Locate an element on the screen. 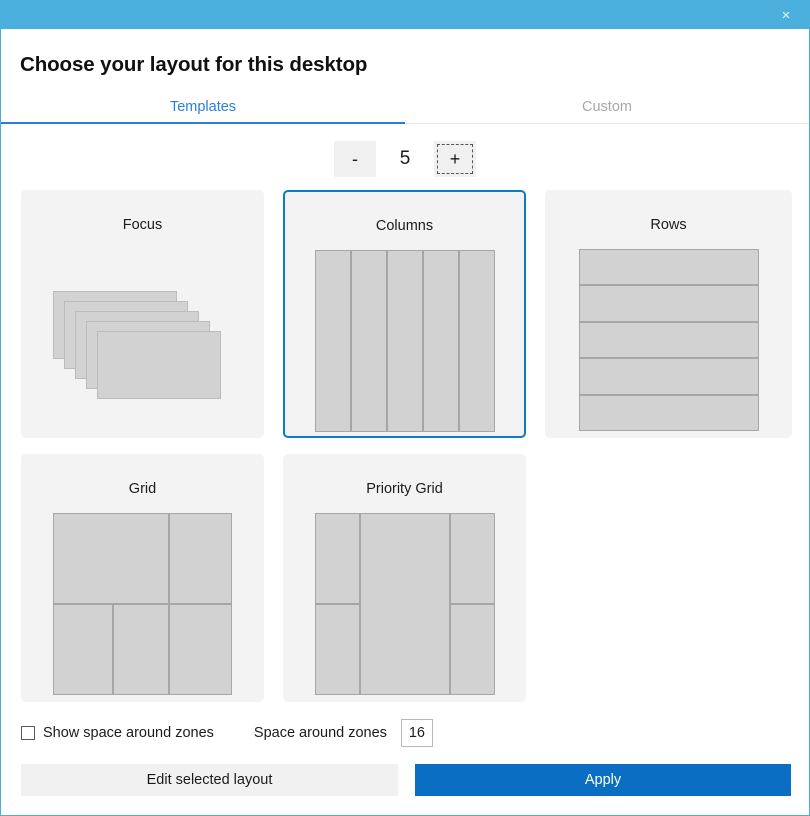 The height and width of the screenshot is (816, 810). layout-card-focus: Focus is located at coordinates (142, 314).